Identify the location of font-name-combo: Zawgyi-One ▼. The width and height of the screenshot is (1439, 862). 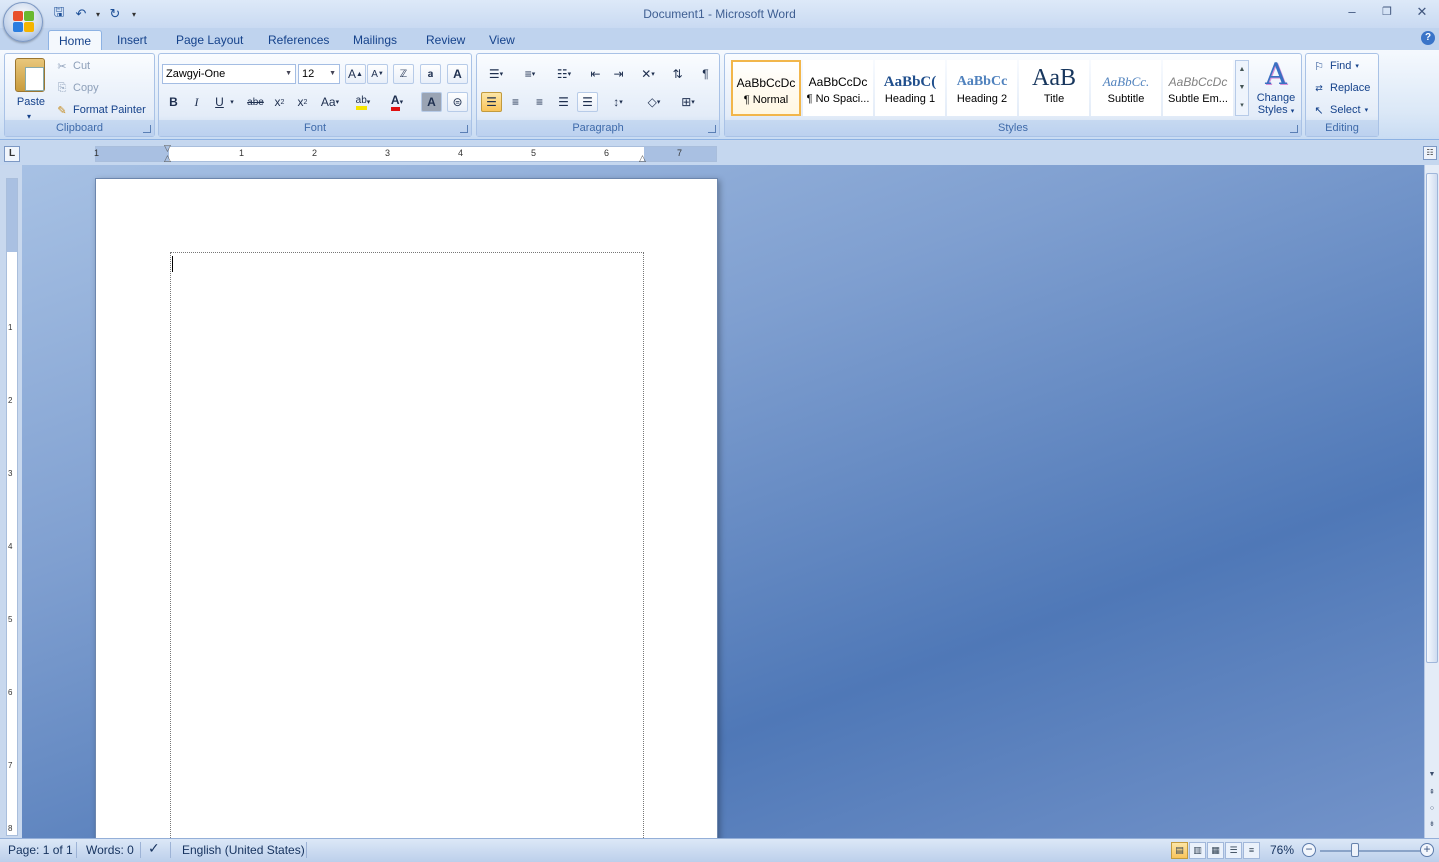
(229, 74).